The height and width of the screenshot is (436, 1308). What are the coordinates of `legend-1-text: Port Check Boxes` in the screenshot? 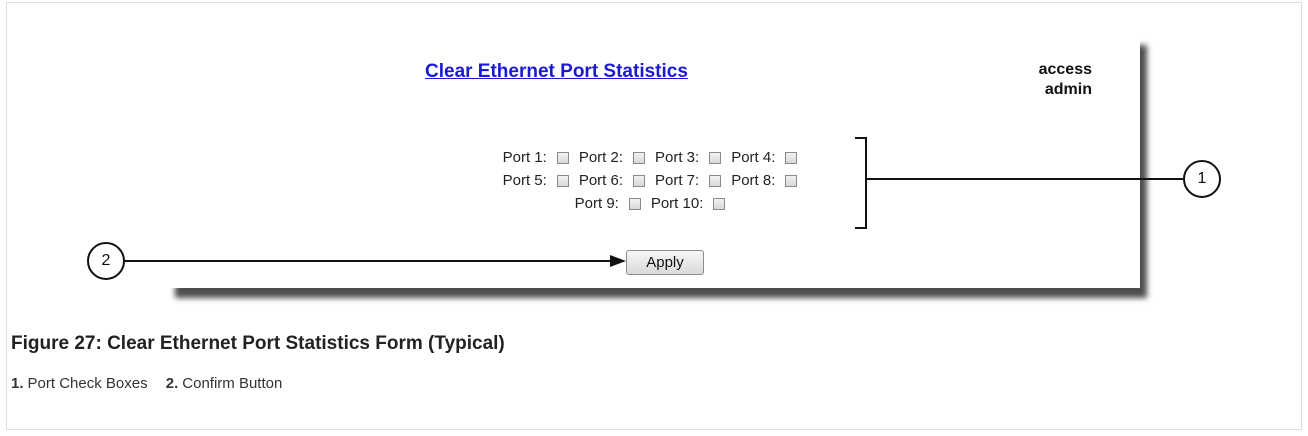 It's located at (87, 383).